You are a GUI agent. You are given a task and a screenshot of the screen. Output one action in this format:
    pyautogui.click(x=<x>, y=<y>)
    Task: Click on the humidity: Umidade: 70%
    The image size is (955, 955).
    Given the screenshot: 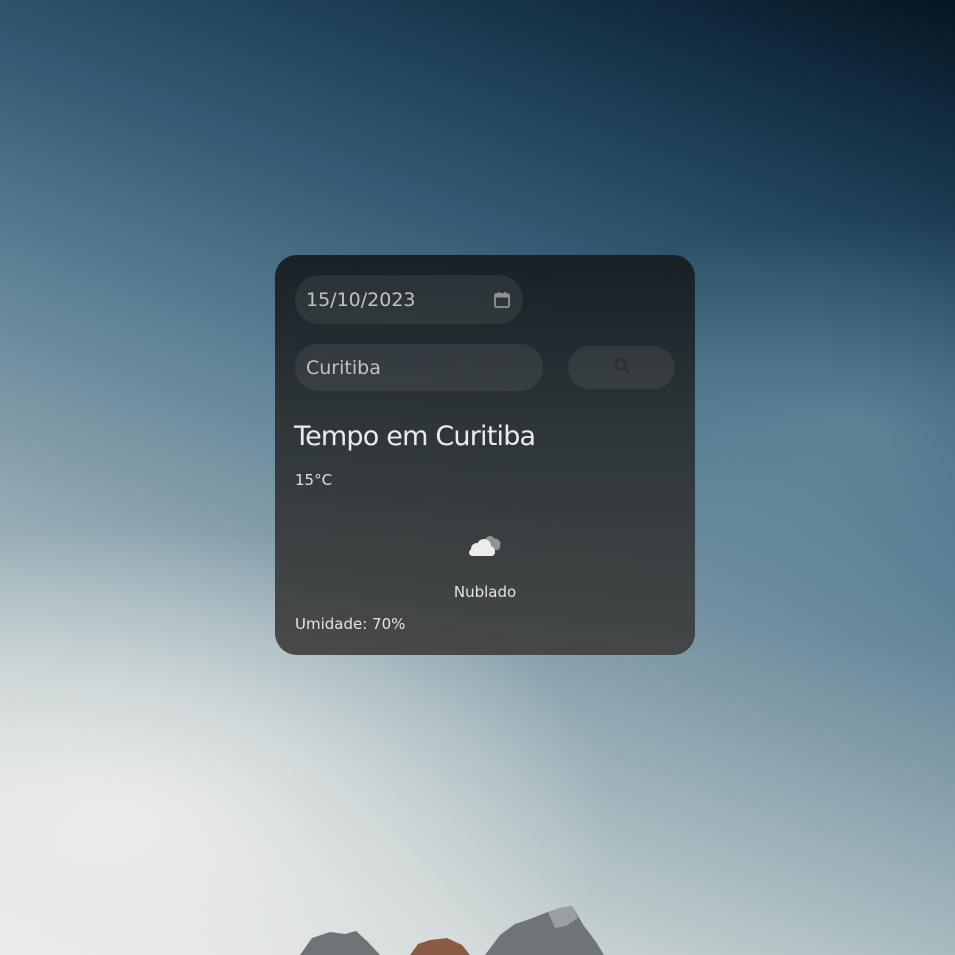 What is the action you would take?
    pyautogui.click(x=350, y=624)
    